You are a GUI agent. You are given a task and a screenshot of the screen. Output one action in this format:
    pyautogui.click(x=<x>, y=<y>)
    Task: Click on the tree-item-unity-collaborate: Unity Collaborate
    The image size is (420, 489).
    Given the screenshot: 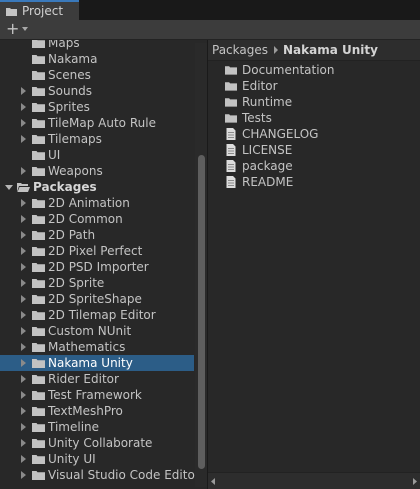 What is the action you would take?
    pyautogui.click(x=97, y=443)
    